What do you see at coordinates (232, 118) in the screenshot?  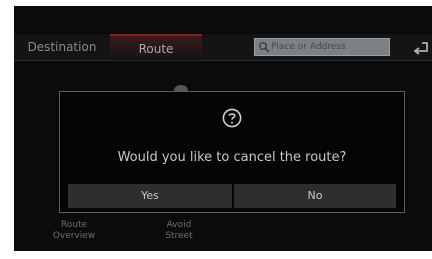 I see `question-icon` at bounding box center [232, 118].